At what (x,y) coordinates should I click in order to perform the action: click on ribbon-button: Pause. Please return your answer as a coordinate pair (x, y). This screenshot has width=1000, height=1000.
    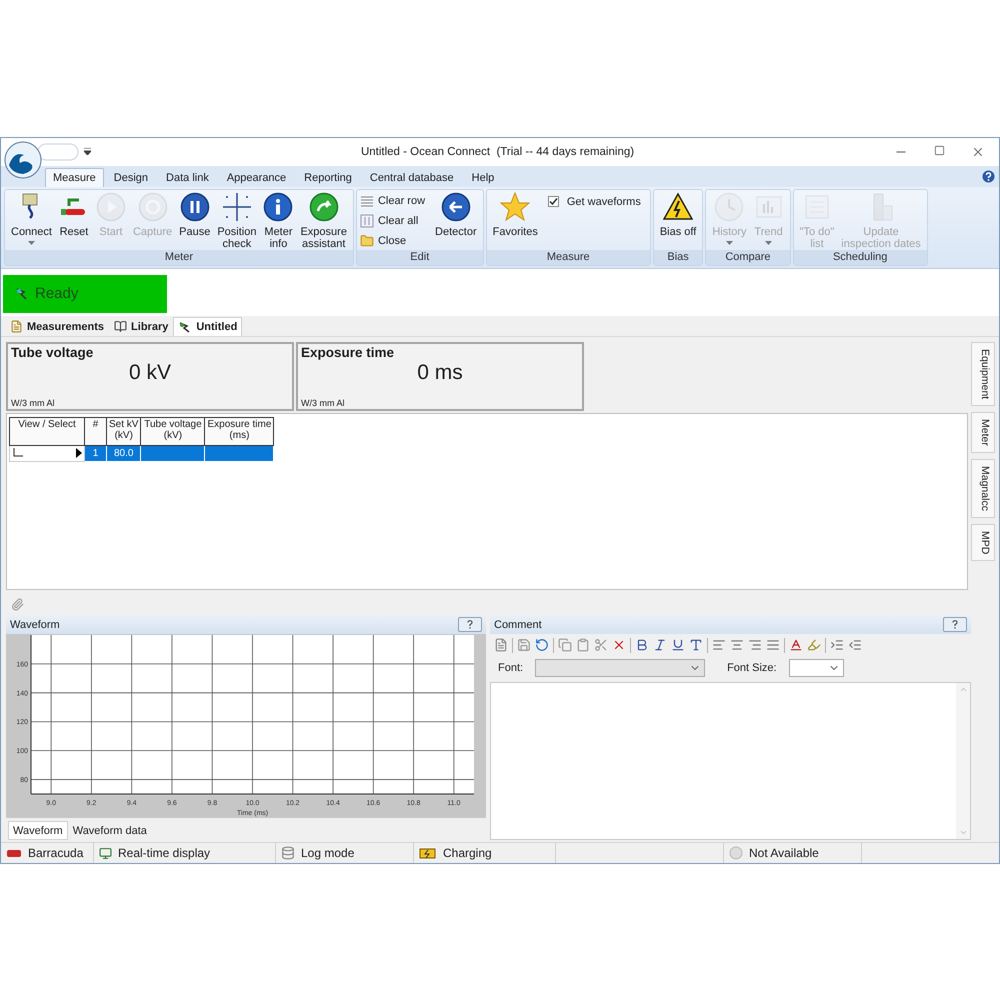
    Looking at the image, I should click on (195, 221).